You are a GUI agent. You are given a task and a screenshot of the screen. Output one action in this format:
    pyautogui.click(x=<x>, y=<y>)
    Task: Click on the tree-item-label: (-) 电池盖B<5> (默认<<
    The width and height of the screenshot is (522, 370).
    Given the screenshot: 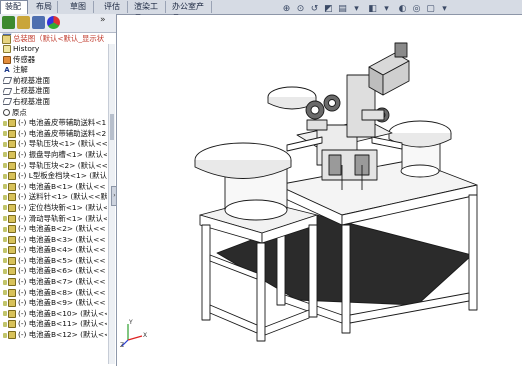 What is the action you would take?
    pyautogui.click(x=62, y=260)
    